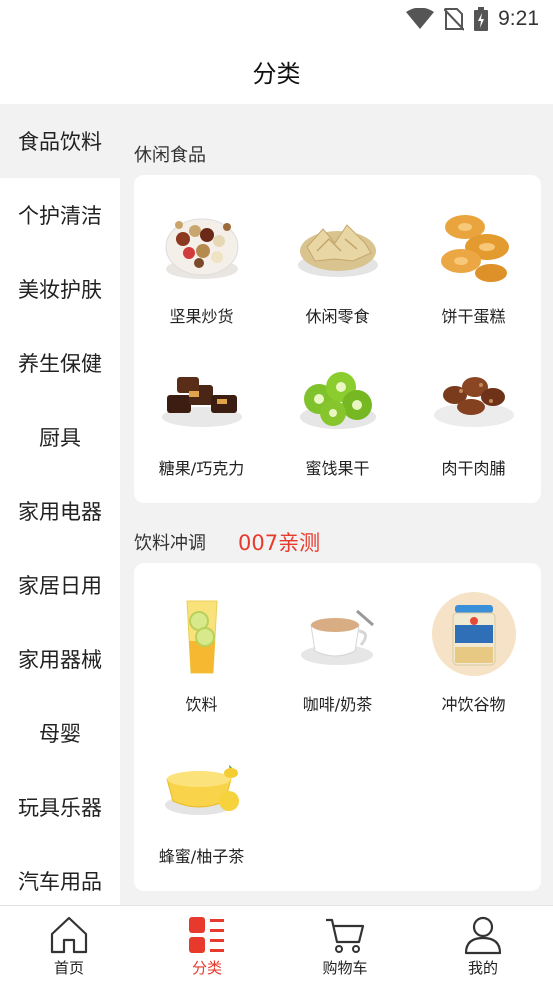 This screenshot has width=553, height=983. I want to click on nav-home: 首页, so click(69, 944).